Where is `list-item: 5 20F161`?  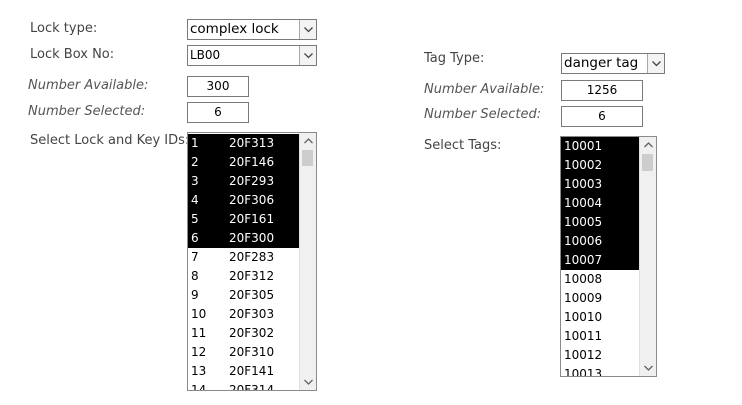
list-item: 5 20F161 is located at coordinates (243, 219).